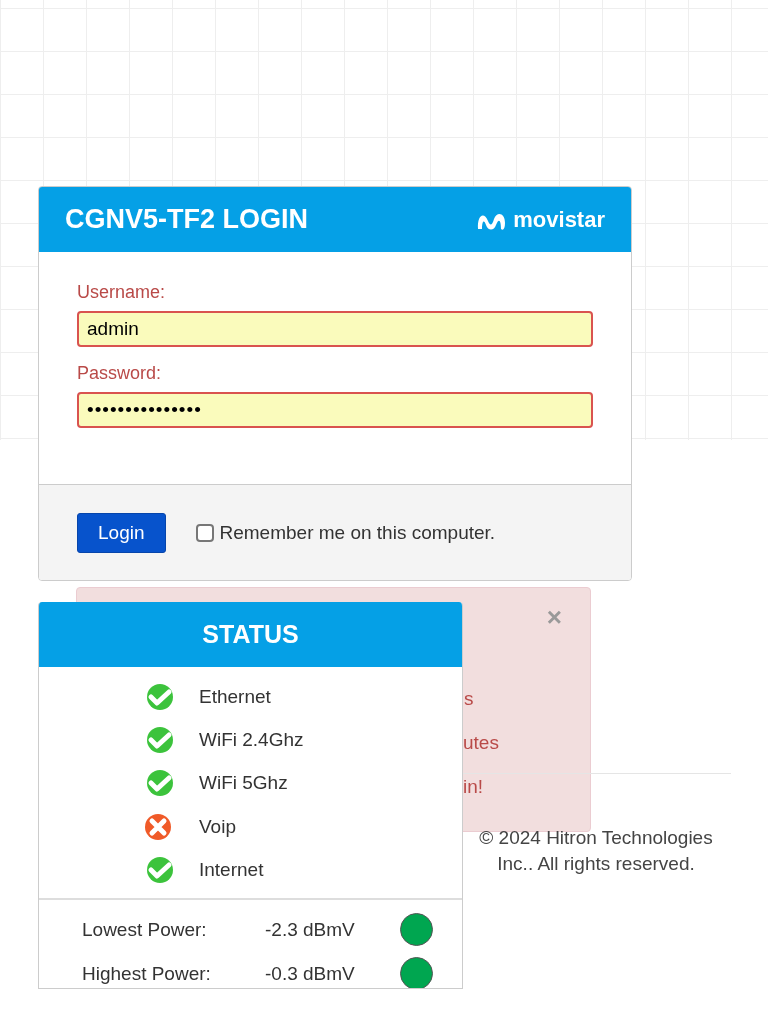 Image resolution: width=768 pixels, height=1024 pixels. Describe the element at coordinates (231, 870) in the screenshot. I see `status-label: Internet` at that location.